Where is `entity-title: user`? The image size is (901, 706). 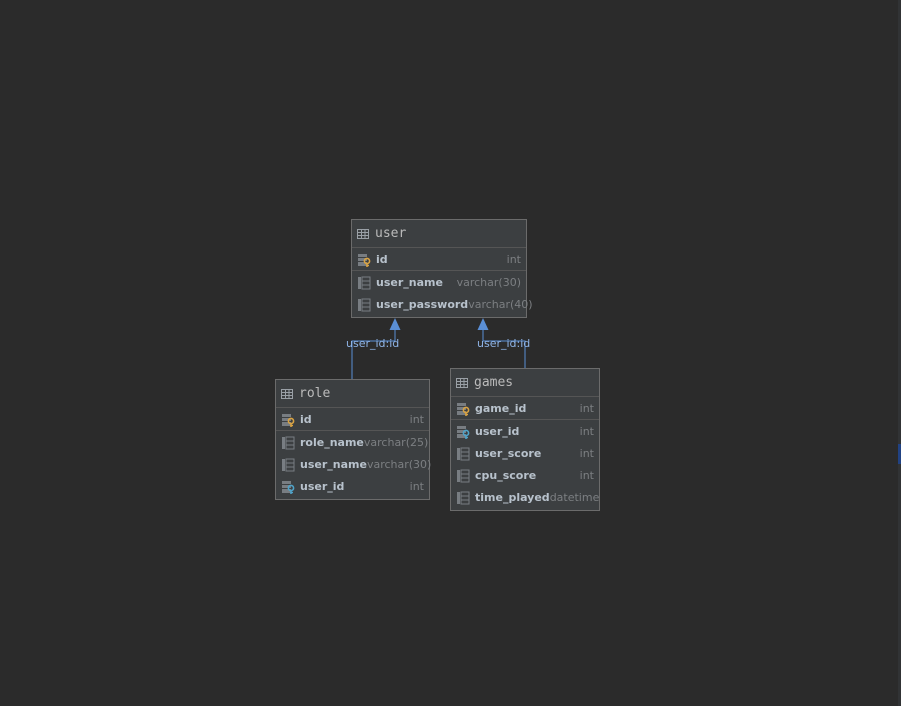 entity-title: user is located at coordinates (391, 233).